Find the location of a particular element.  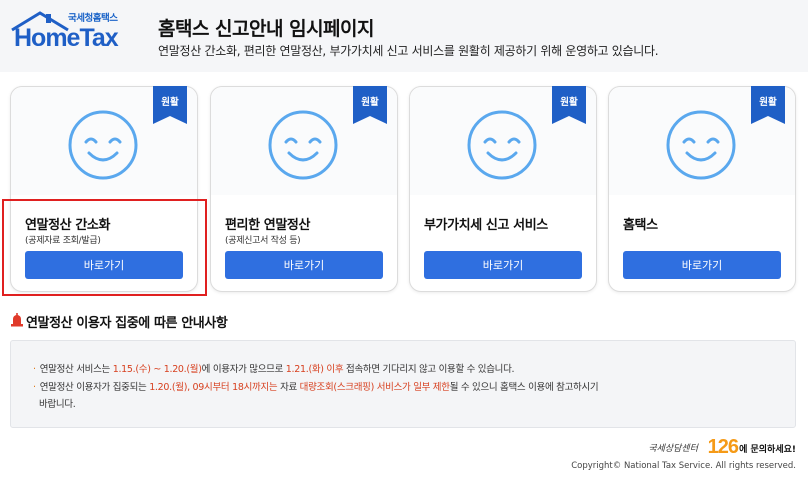

card-title: 편리한 연말정산 is located at coordinates (268, 225).